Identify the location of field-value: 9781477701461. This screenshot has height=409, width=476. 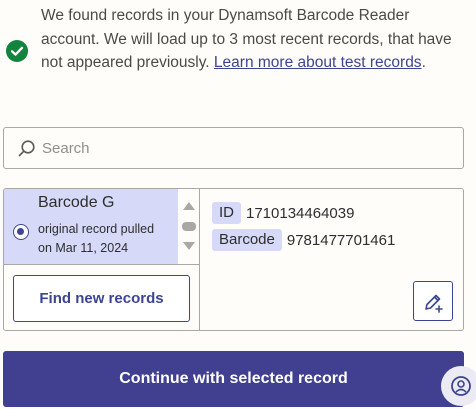
(341, 240).